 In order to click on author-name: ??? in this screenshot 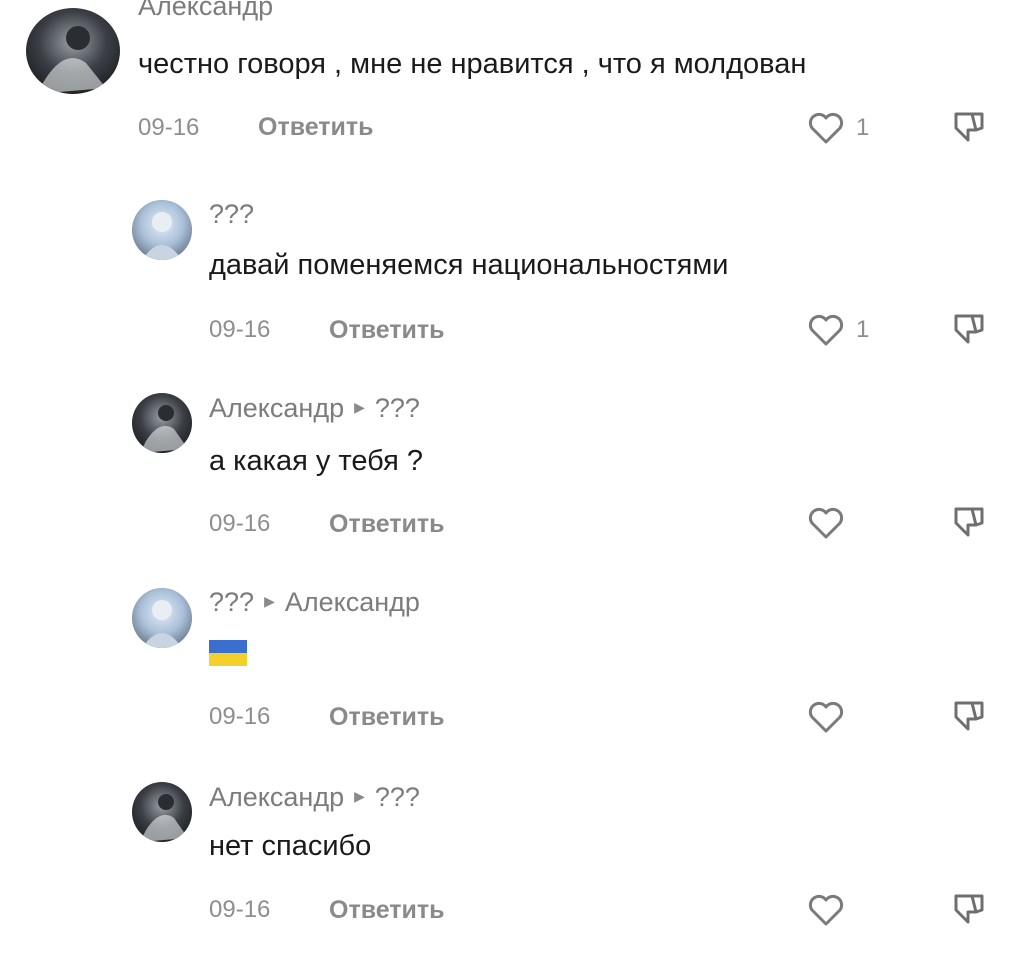, I will do `click(231, 602)`.